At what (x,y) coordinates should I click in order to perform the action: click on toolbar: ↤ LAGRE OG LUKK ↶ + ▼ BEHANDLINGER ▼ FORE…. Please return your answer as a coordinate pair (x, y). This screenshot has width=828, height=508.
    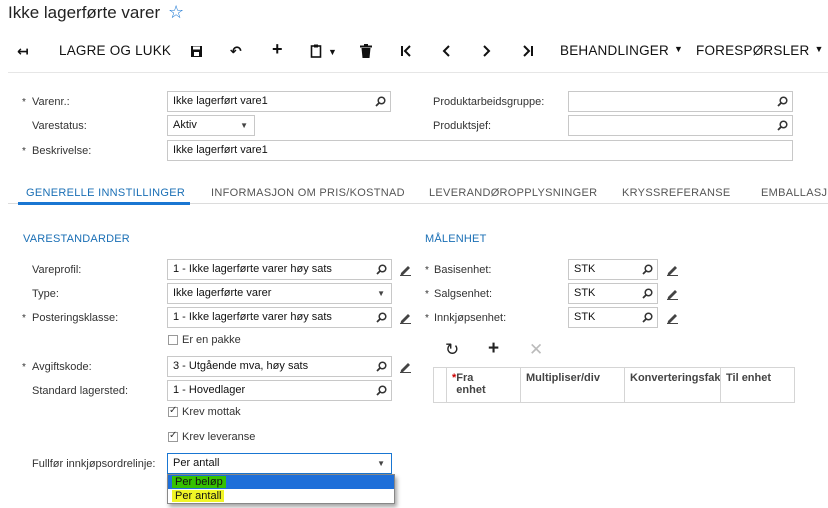
    Looking at the image, I should click on (414, 51).